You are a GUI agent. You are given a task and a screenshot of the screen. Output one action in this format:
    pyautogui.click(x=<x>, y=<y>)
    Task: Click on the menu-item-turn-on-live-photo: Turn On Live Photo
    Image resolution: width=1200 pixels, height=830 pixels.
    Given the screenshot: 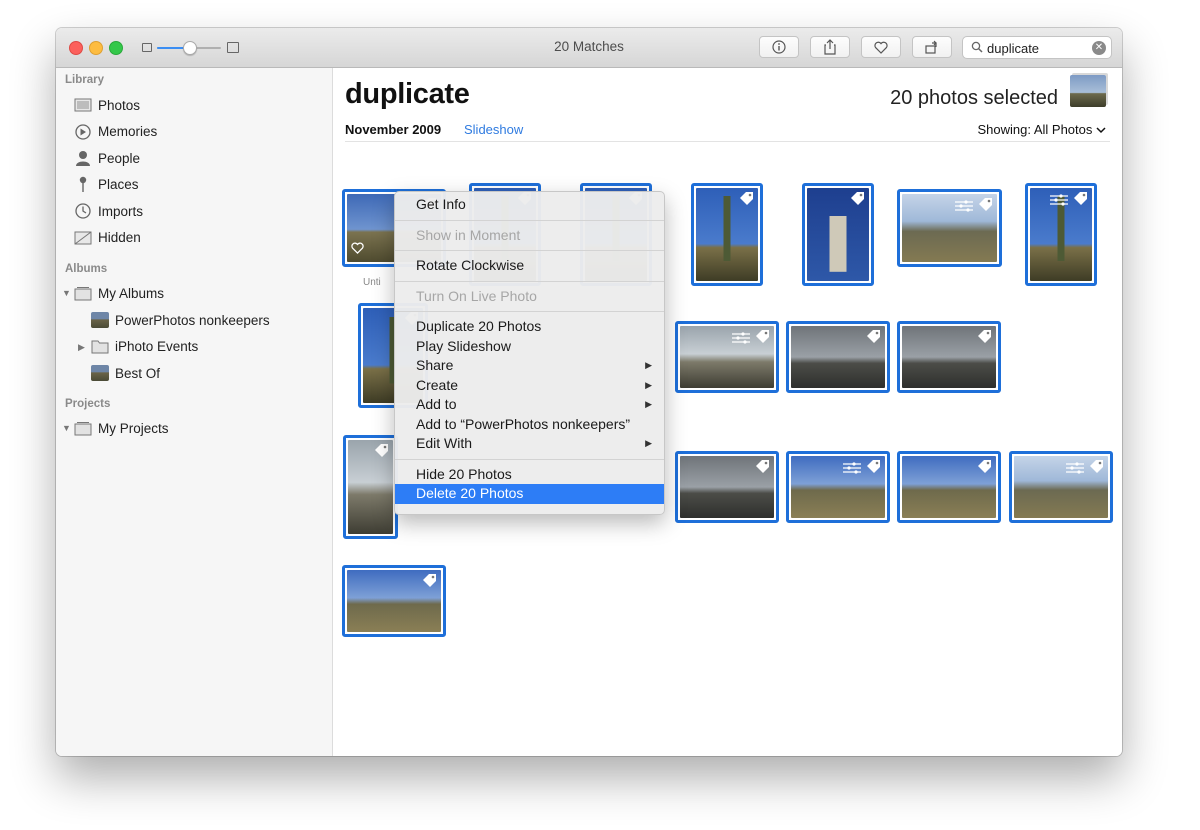 What is the action you would take?
    pyautogui.click(x=529, y=297)
    